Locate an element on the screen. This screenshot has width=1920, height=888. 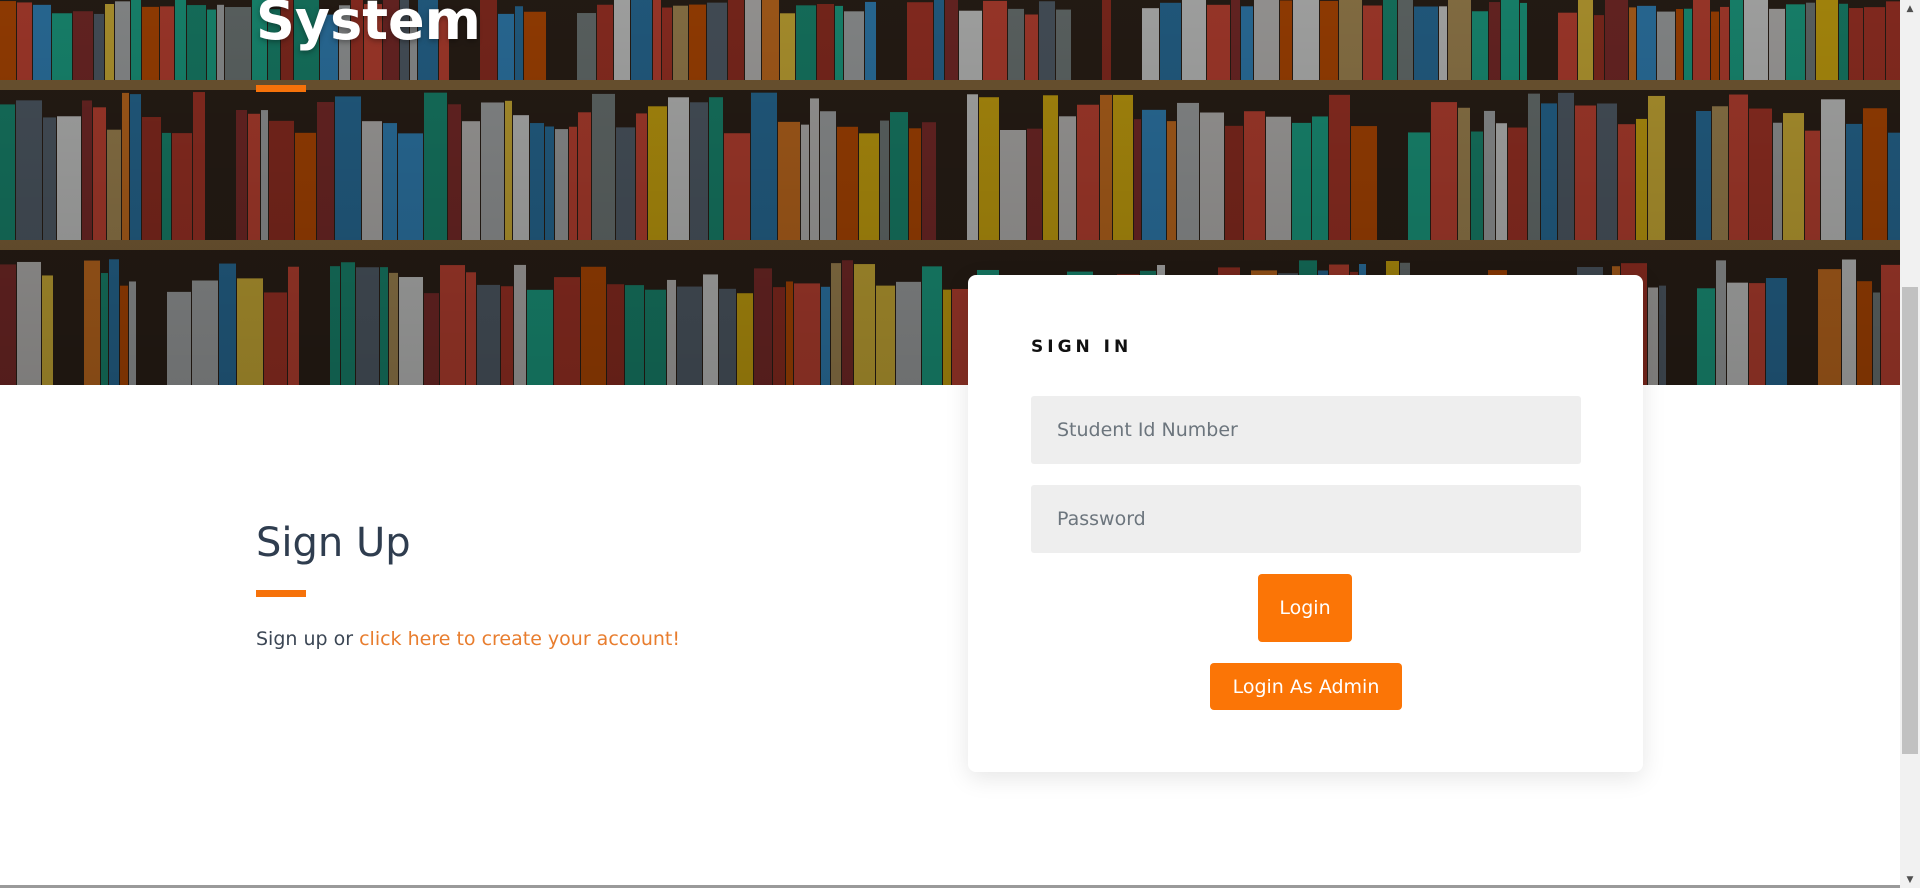
signup-title-underline is located at coordinates (281, 593).